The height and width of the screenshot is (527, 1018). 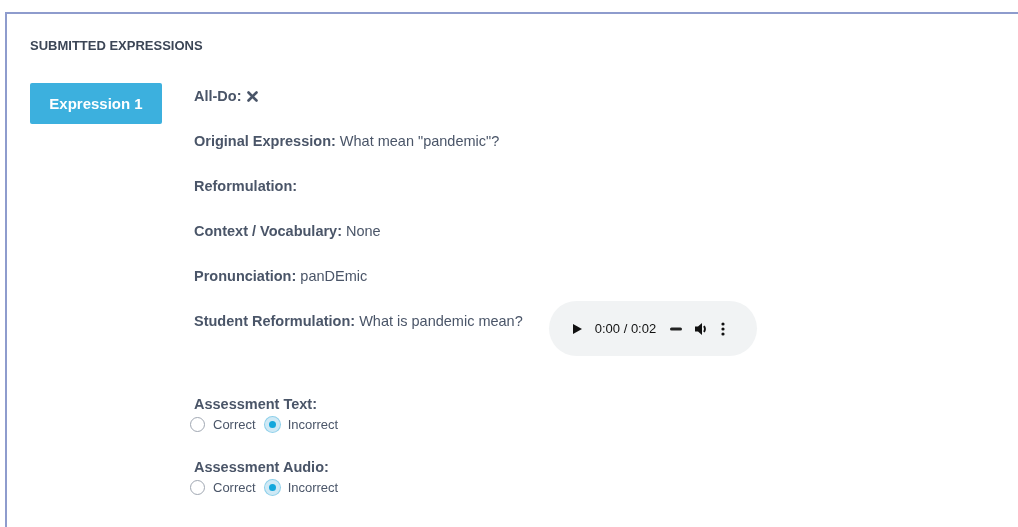 I want to click on play-icon, so click(x=576, y=328).